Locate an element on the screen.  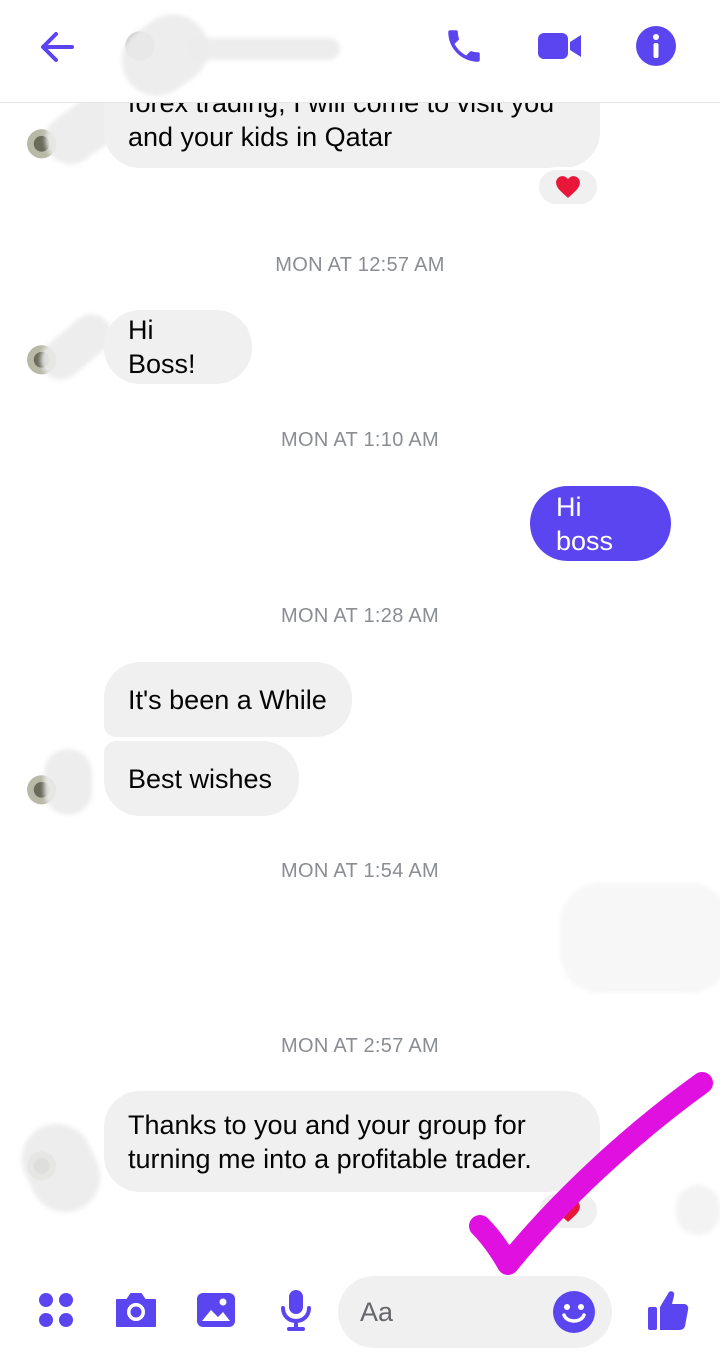
menu-dots-icon is located at coordinates (56, 1310).